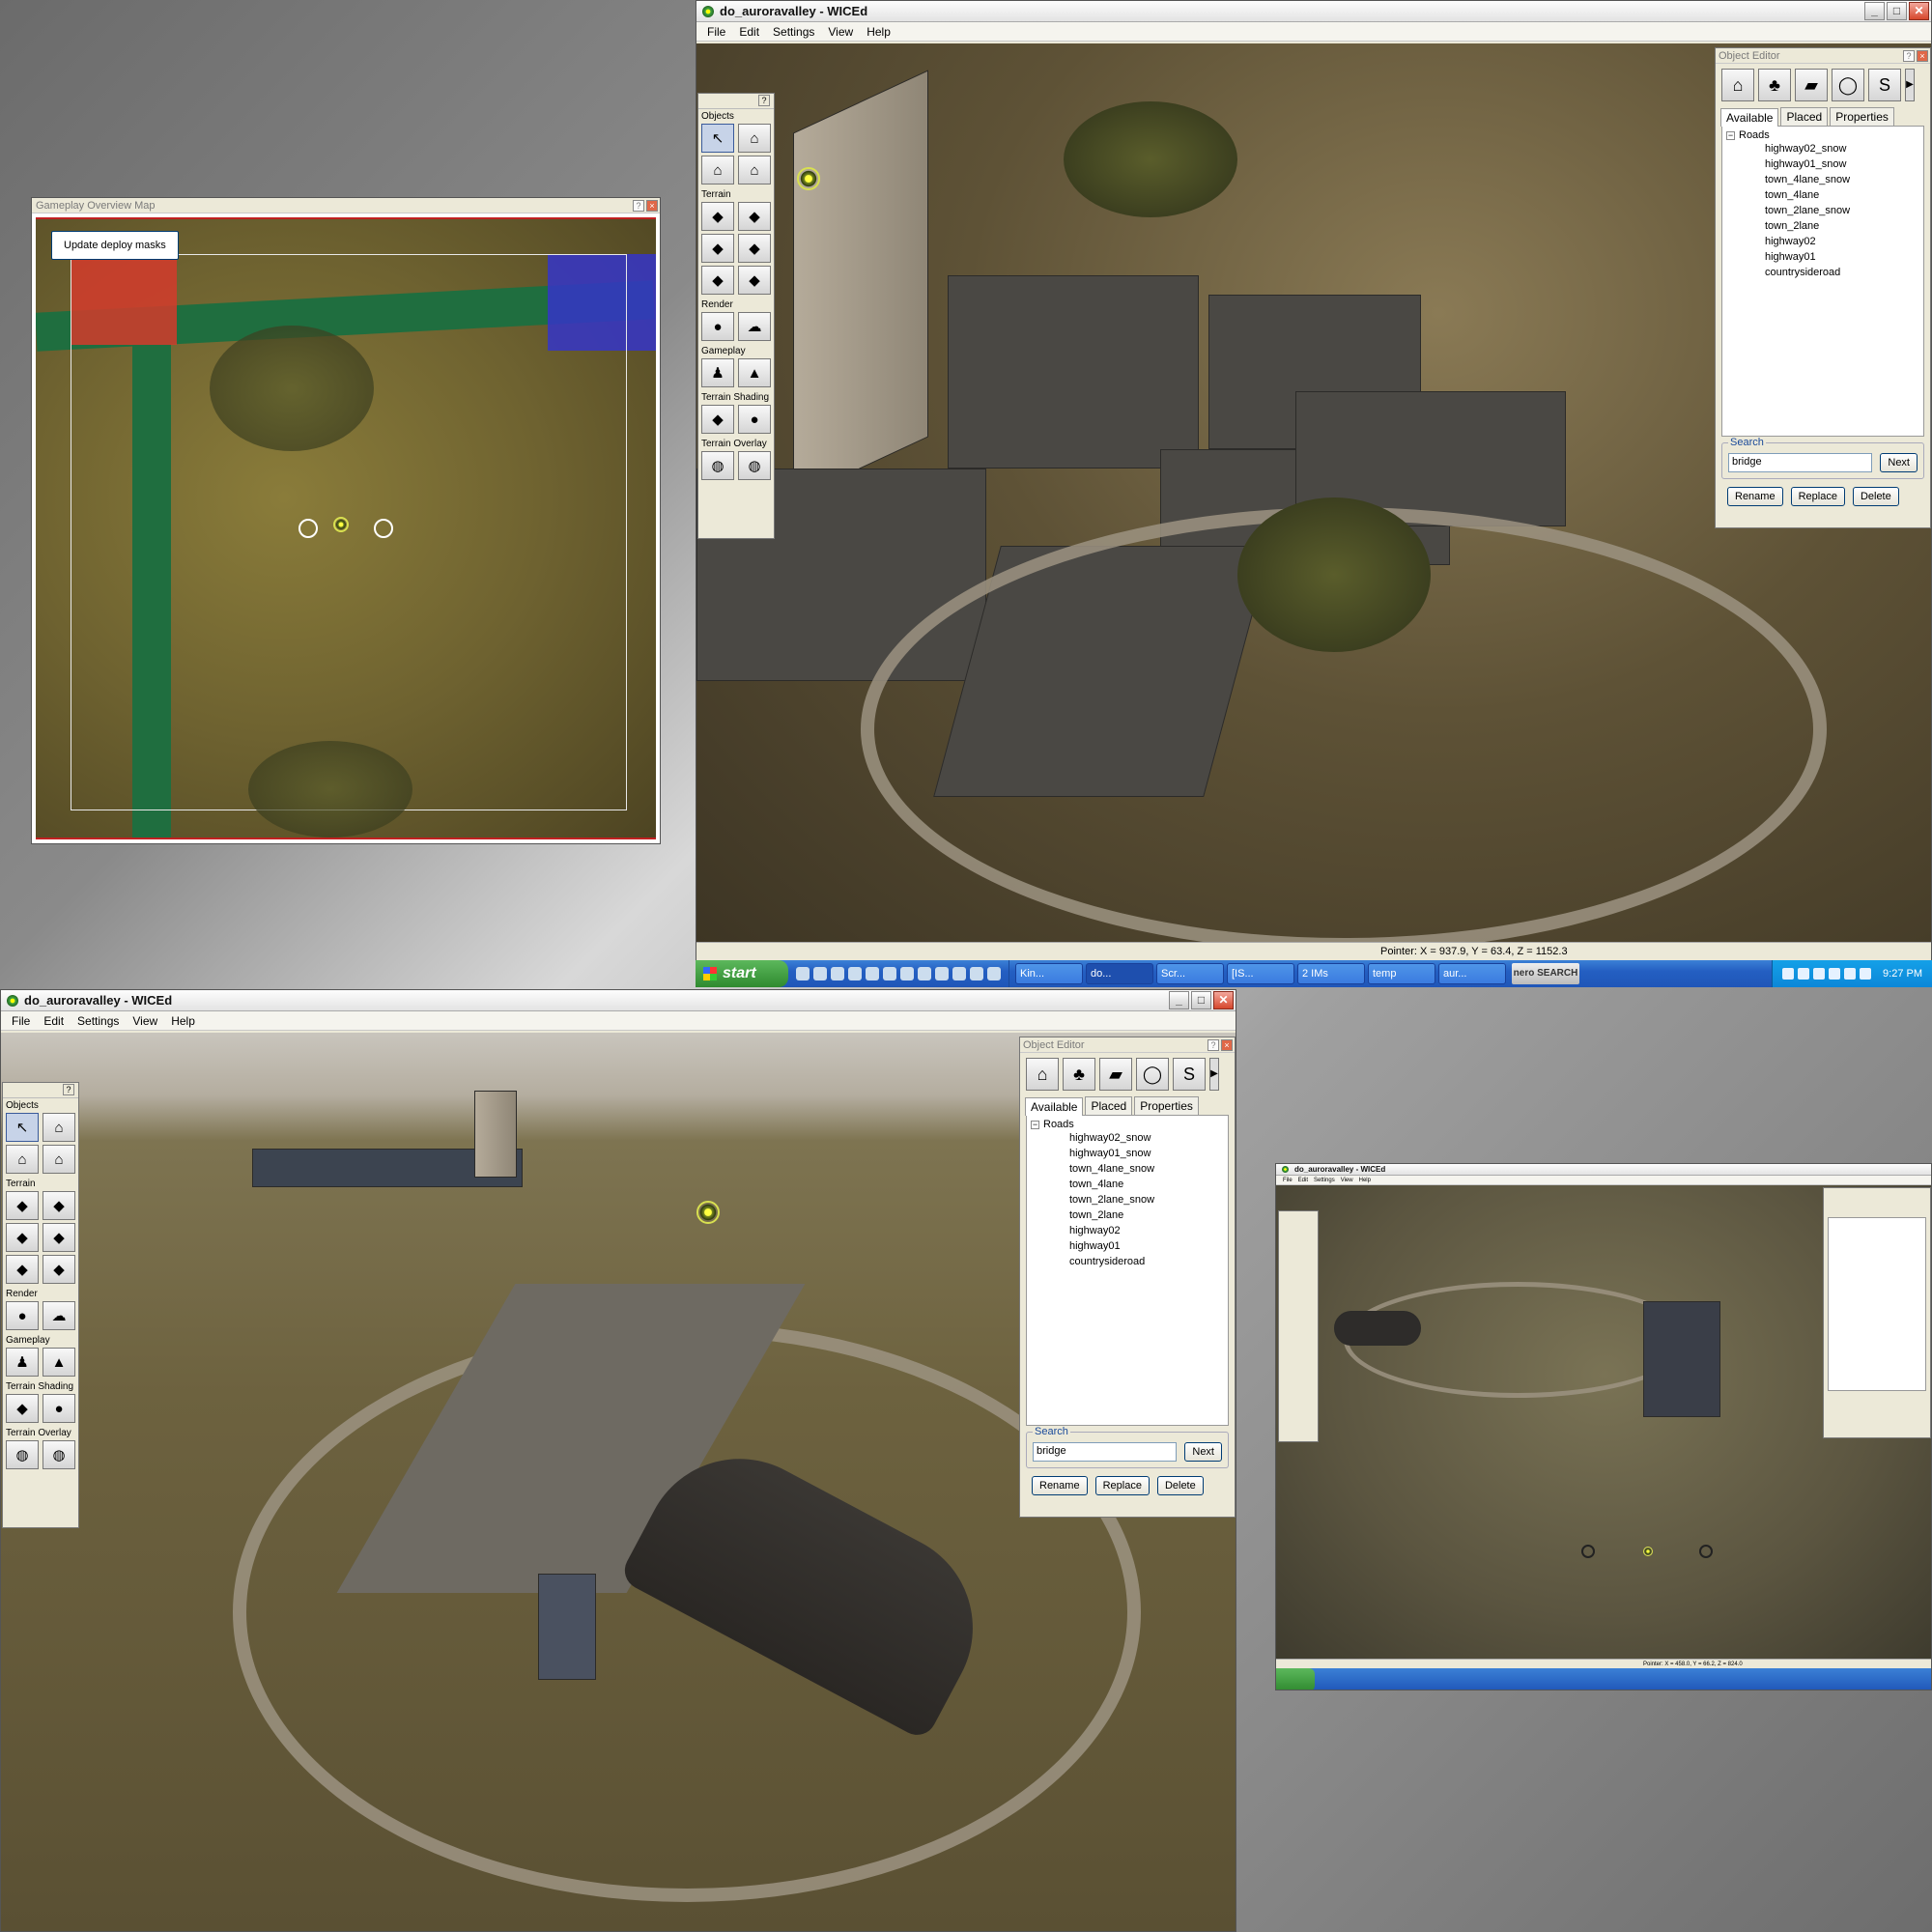 The width and height of the screenshot is (1932, 1932). Describe the element at coordinates (1822, 241) in the screenshot. I see `tree-item: highway02` at that location.